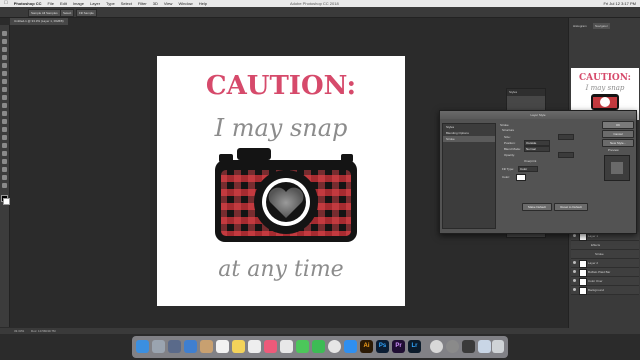 This screenshot has height=360, width=640. I want to click on background-color-swatch, so click(6, 201).